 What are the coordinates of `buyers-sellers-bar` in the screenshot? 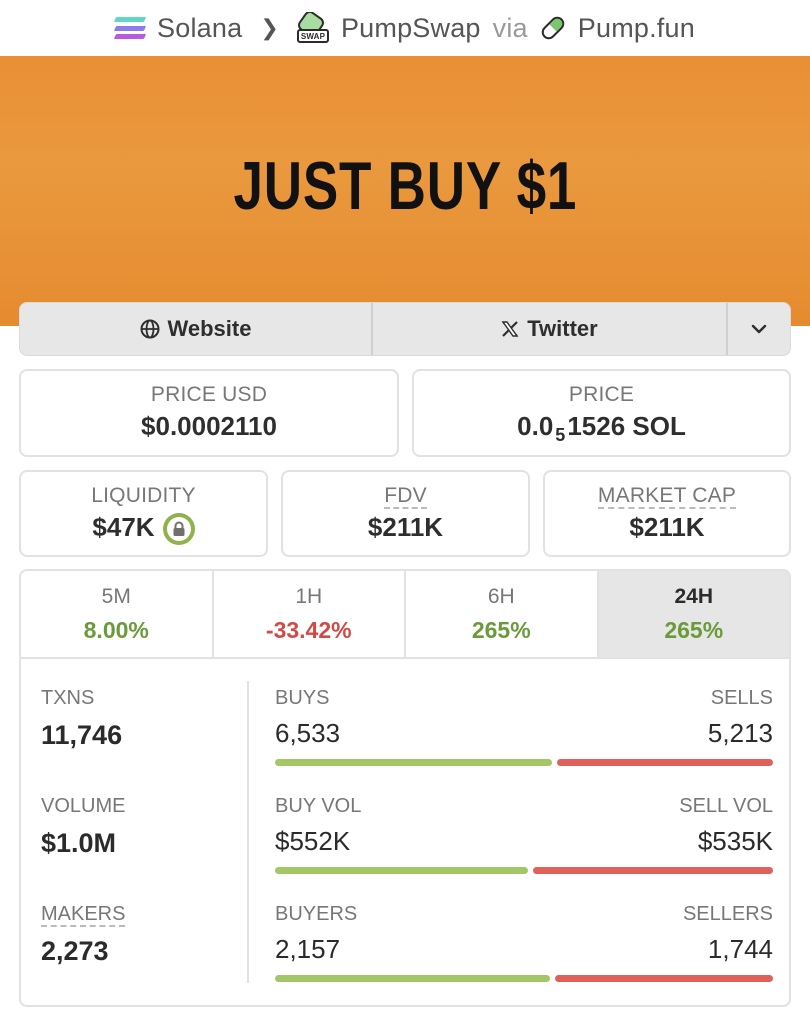 It's located at (524, 978).